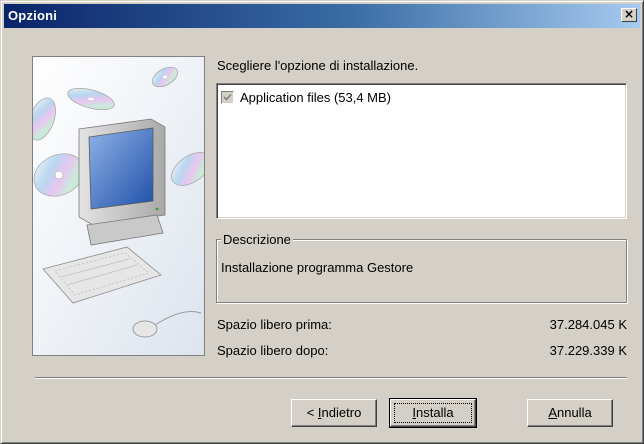  I want to click on description-legend: Descrizione, so click(257, 239).